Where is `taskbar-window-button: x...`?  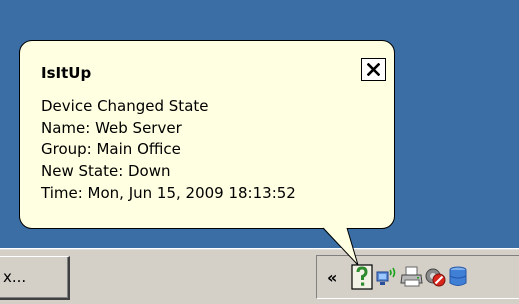 taskbar-window-button: x... is located at coordinates (35, 278).